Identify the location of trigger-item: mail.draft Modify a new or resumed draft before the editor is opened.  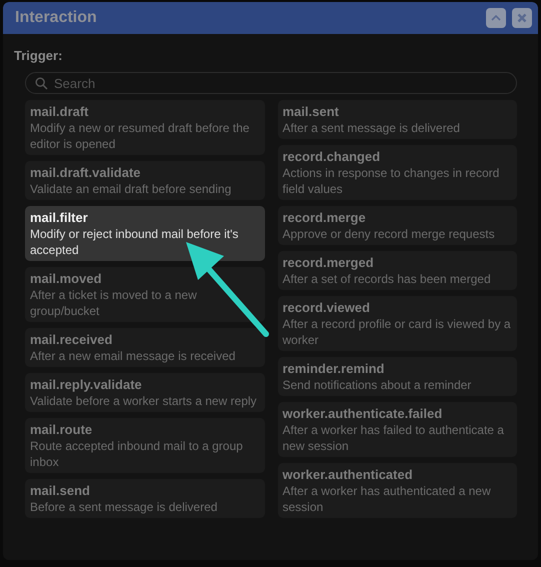
(144, 127).